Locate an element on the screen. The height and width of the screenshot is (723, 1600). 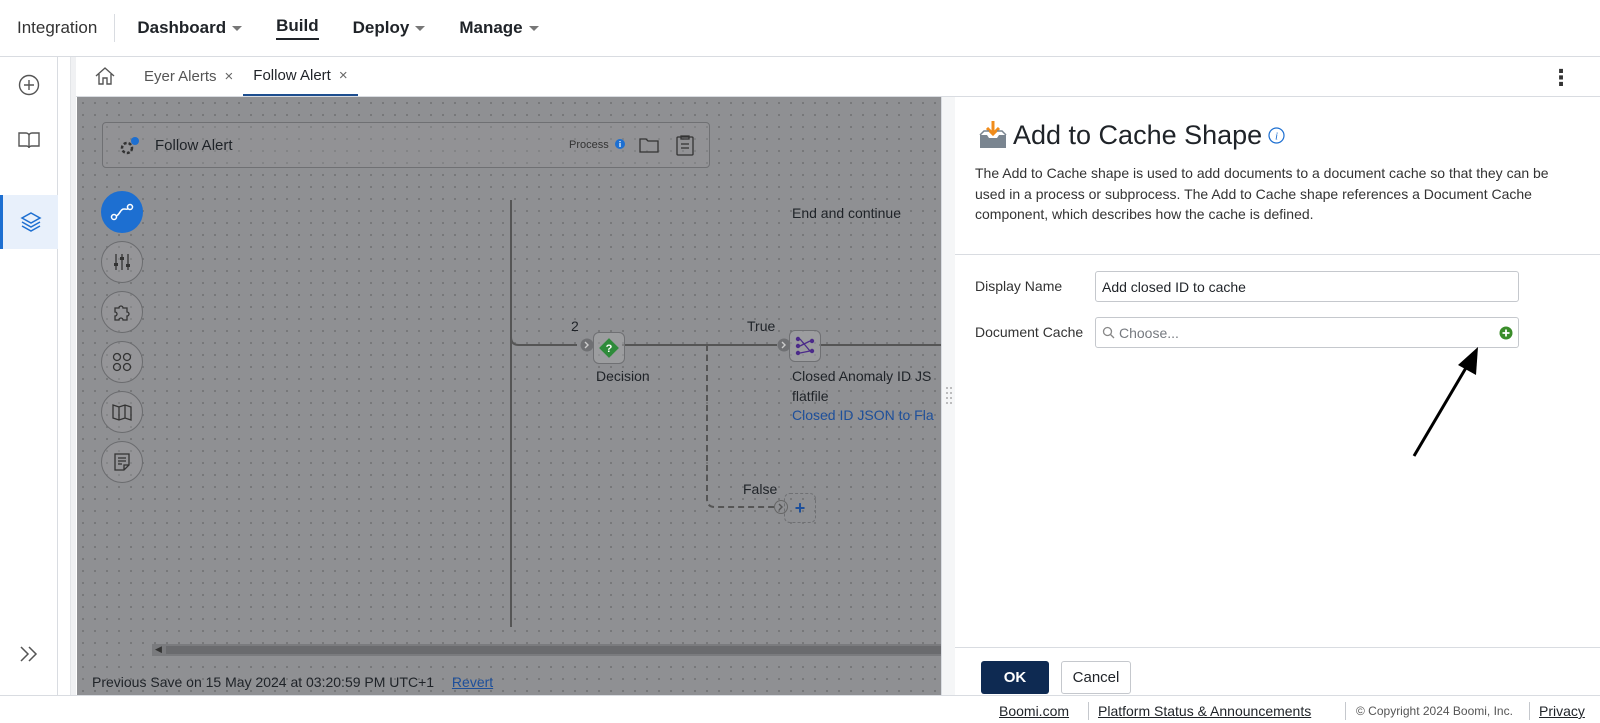
home-tab is located at coordinates (105, 76).